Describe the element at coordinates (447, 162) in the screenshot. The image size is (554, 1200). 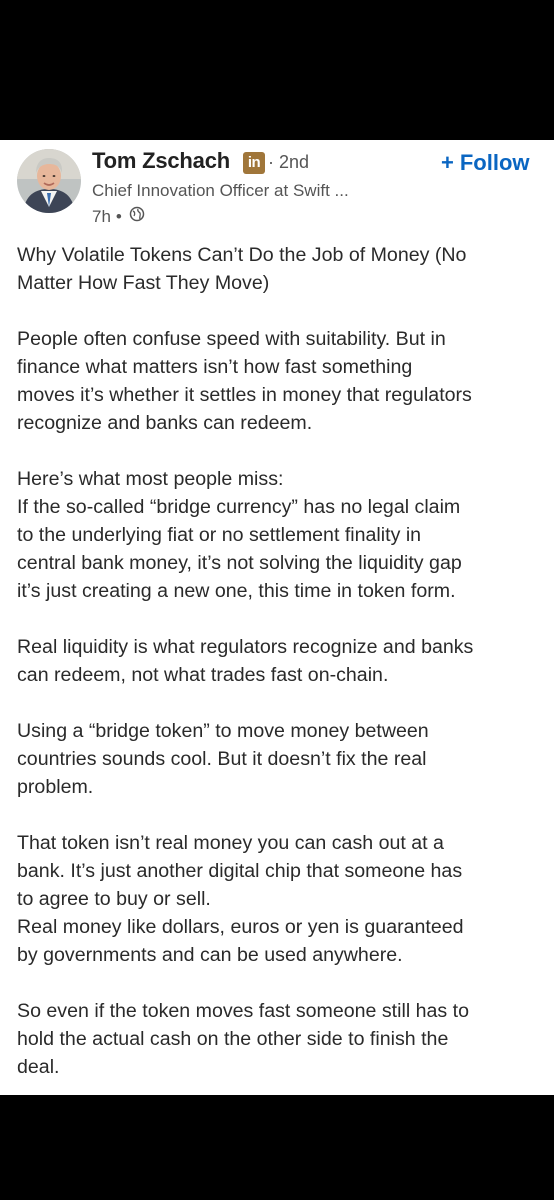
I see `plus-icon: +` at that location.